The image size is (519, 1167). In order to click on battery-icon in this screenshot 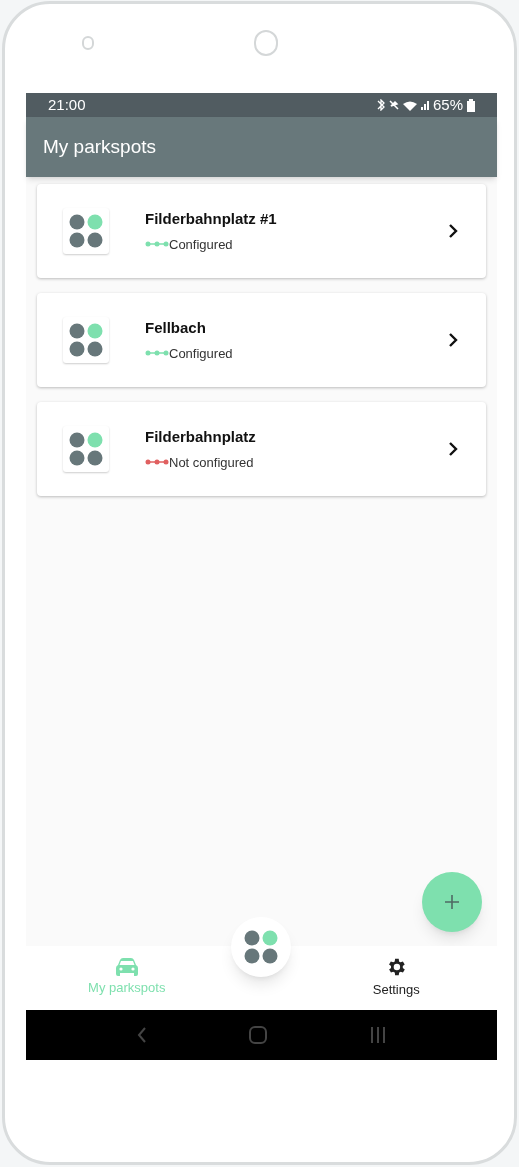, I will do `click(471, 105)`.